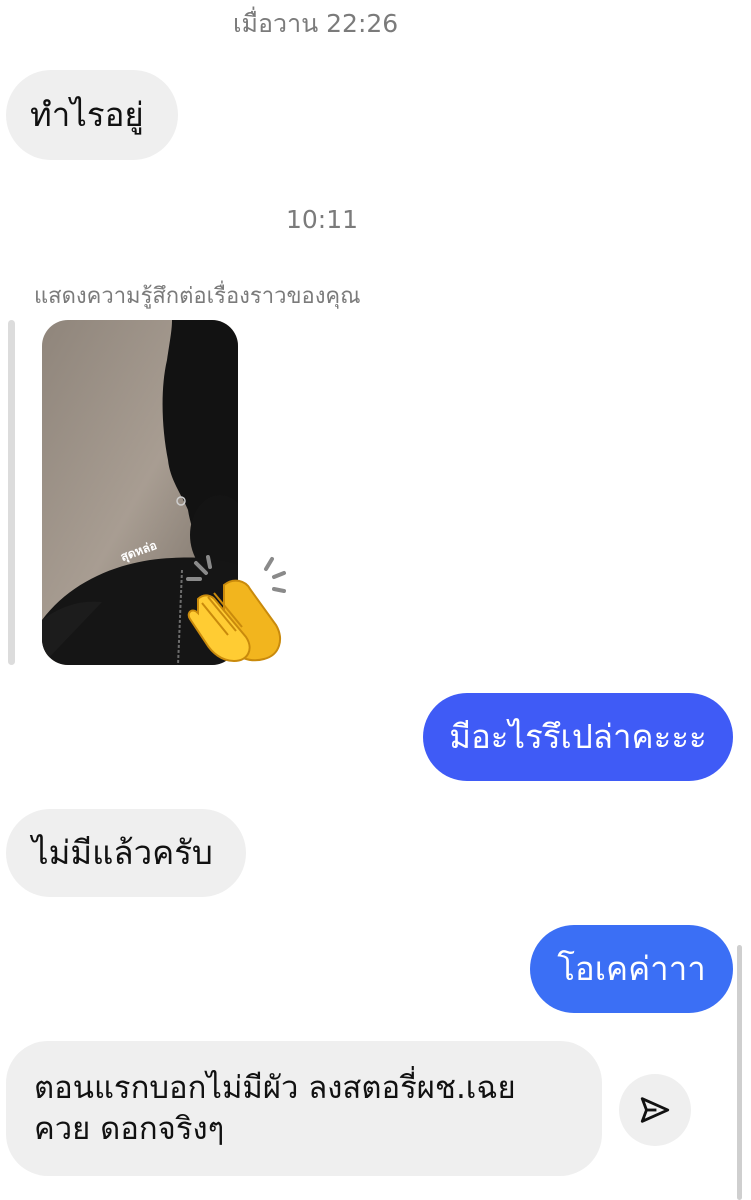  Describe the element at coordinates (236, 609) in the screenshot. I see `clap-icon` at that location.